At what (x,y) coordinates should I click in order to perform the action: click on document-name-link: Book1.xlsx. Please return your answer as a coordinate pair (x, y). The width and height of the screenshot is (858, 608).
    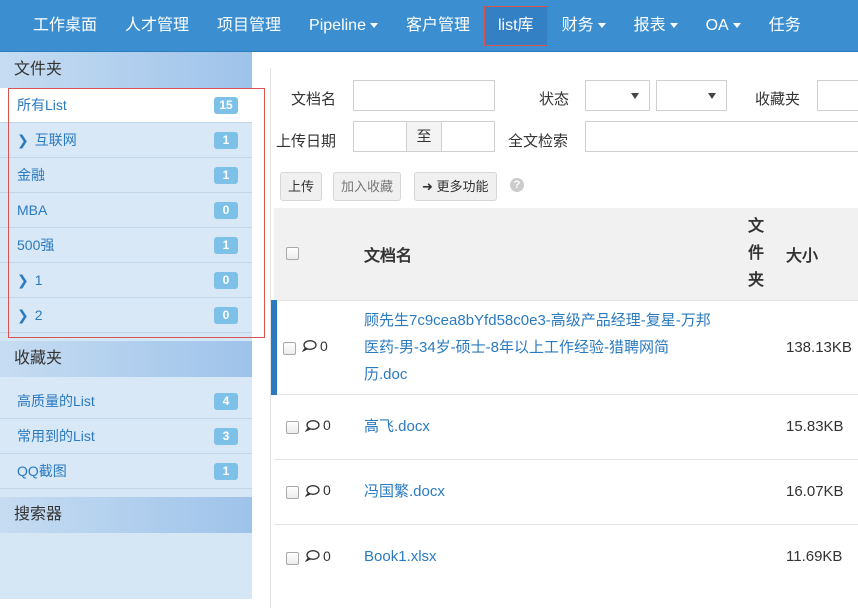
    Looking at the image, I should click on (556, 556).